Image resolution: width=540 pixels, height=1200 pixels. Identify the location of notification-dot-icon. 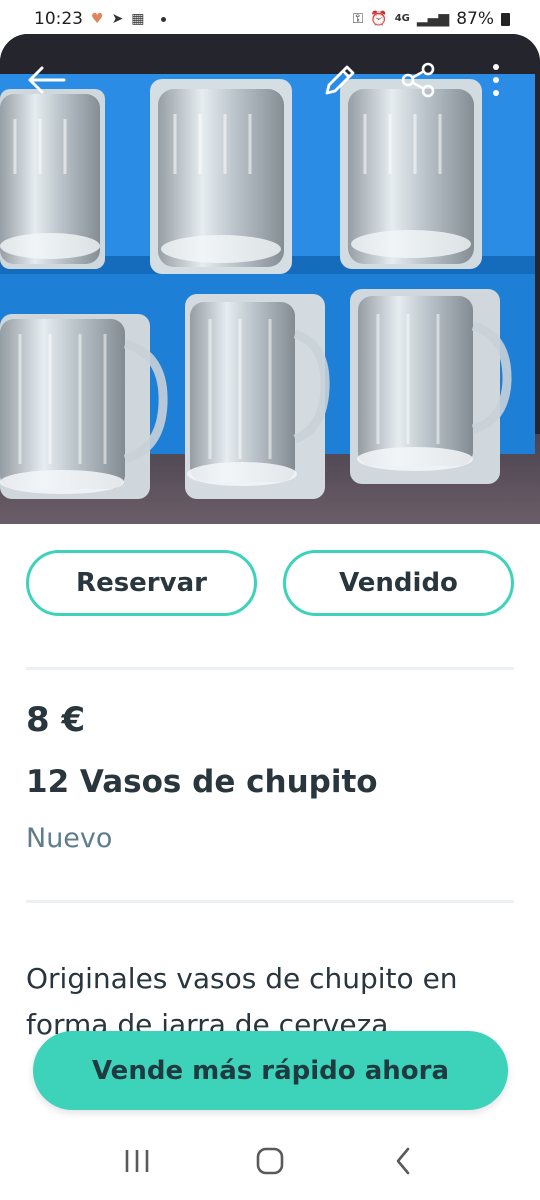
(163, 19).